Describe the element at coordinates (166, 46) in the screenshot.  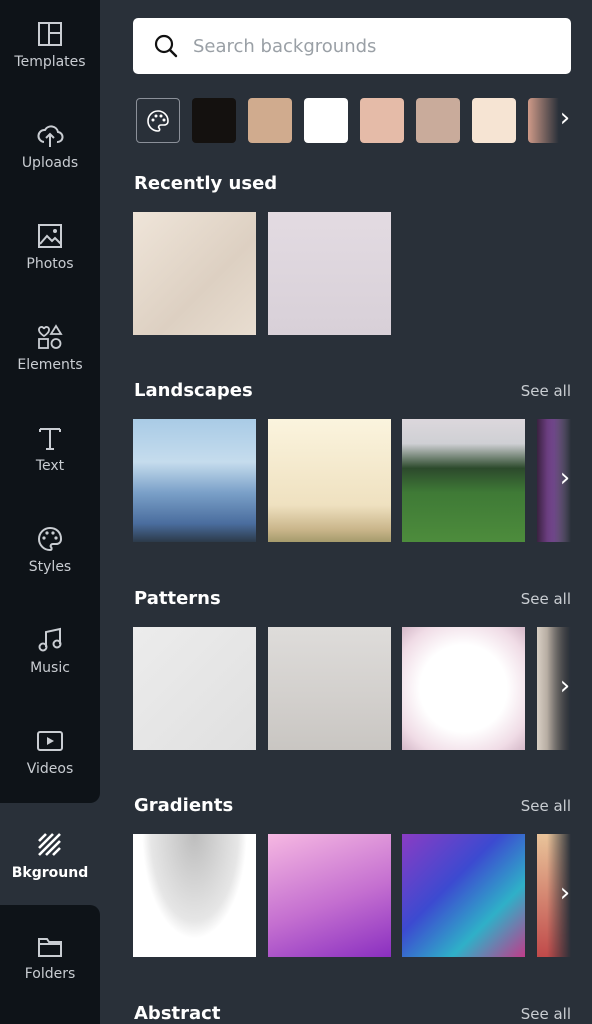
I see `search-icon` at that location.